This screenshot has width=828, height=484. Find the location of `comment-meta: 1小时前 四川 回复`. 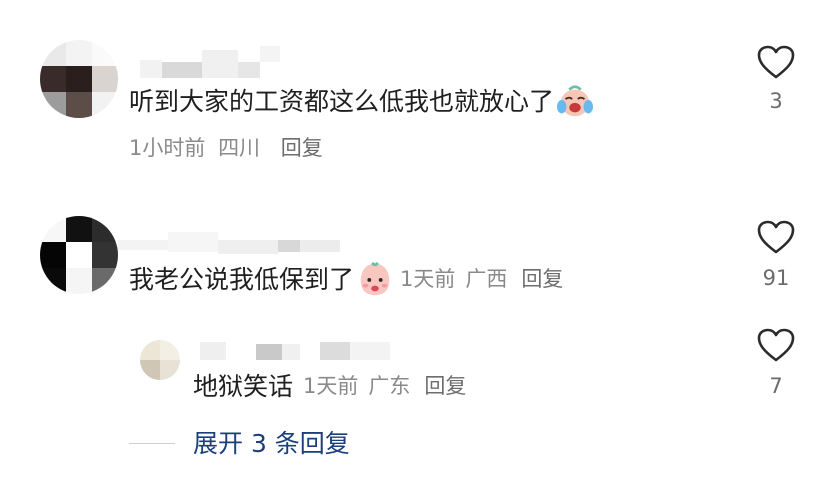

comment-meta: 1小时前 四川 回复 is located at coordinates (226, 148).